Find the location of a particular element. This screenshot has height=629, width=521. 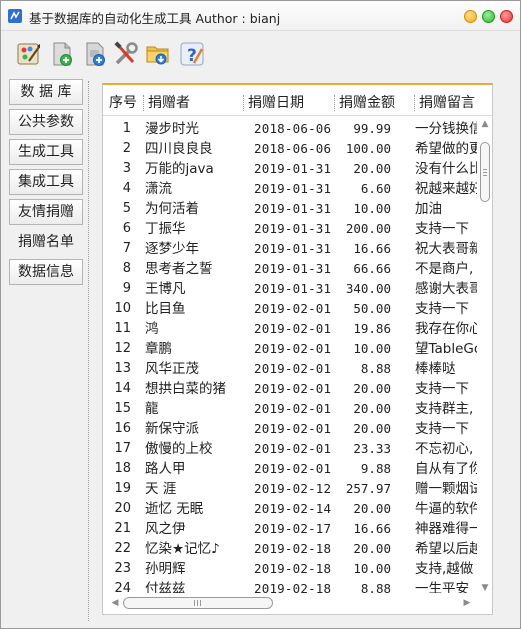

folder-download-icon is located at coordinates (158, 54).